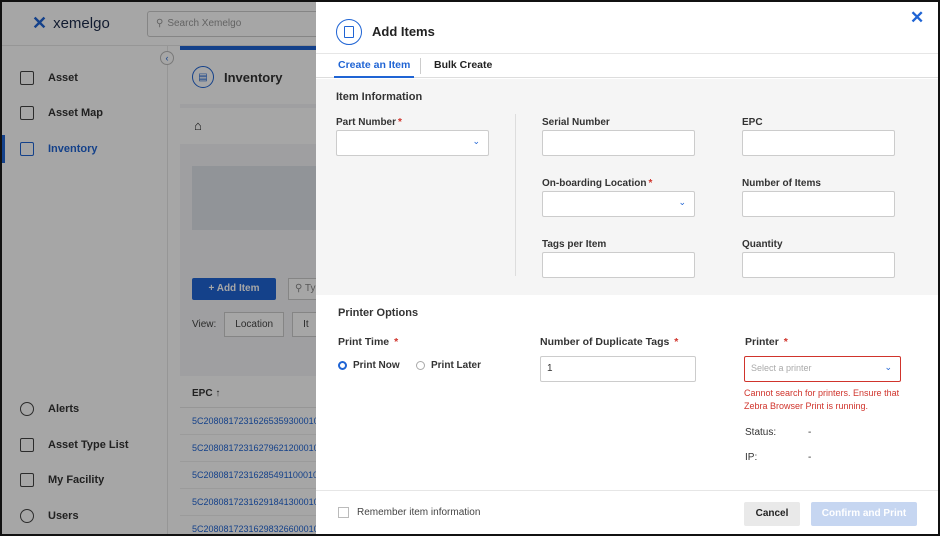 The height and width of the screenshot is (536, 940). I want to click on field-label-text: On-boarding Location, so click(594, 183).